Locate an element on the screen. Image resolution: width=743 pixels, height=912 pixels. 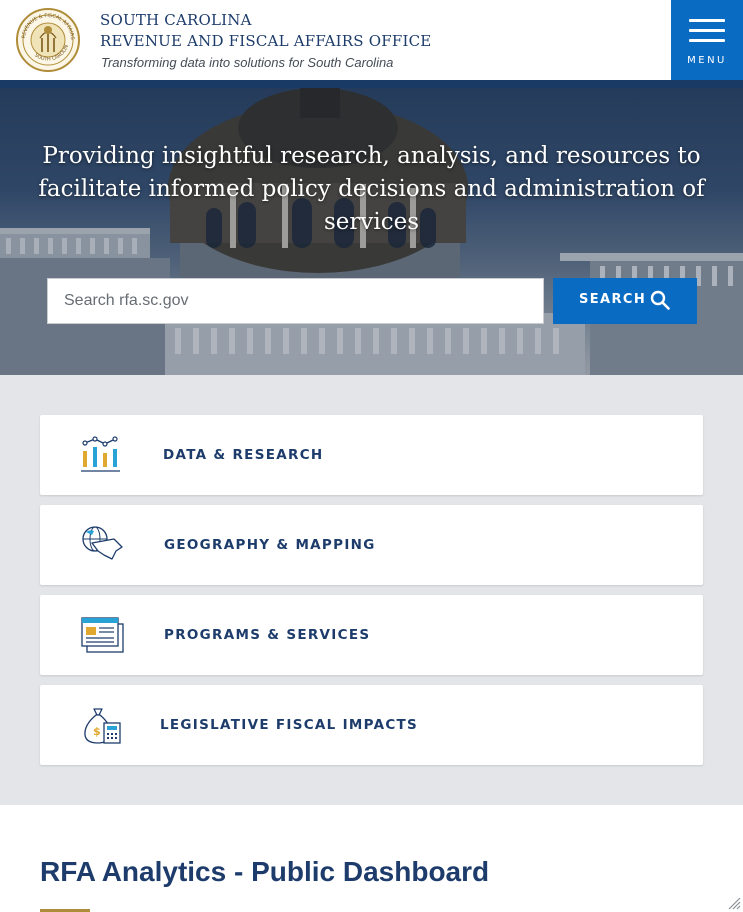
search-icon is located at coordinates (660, 300).